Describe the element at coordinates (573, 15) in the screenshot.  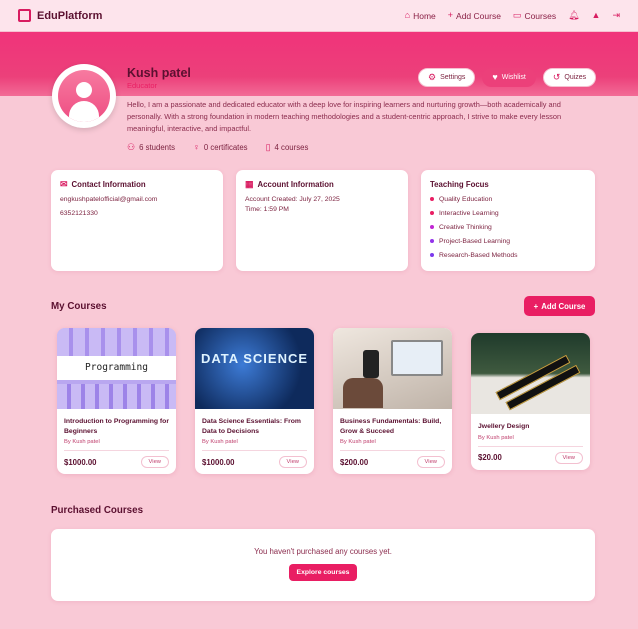
I see `bell-icon: 🔔︎` at that location.